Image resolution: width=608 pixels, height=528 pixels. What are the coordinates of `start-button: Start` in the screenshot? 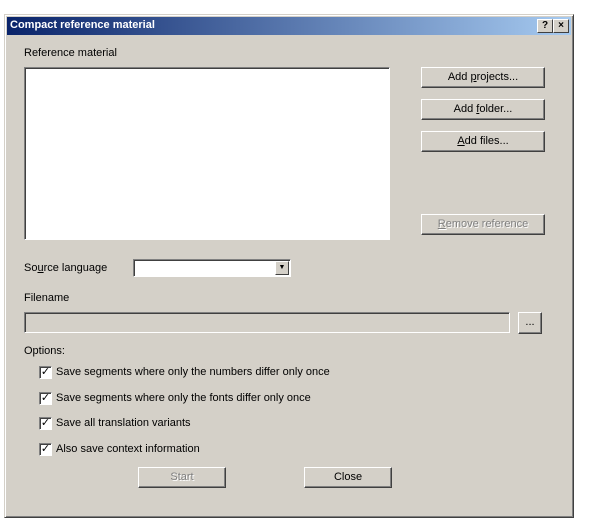 It's located at (182, 477).